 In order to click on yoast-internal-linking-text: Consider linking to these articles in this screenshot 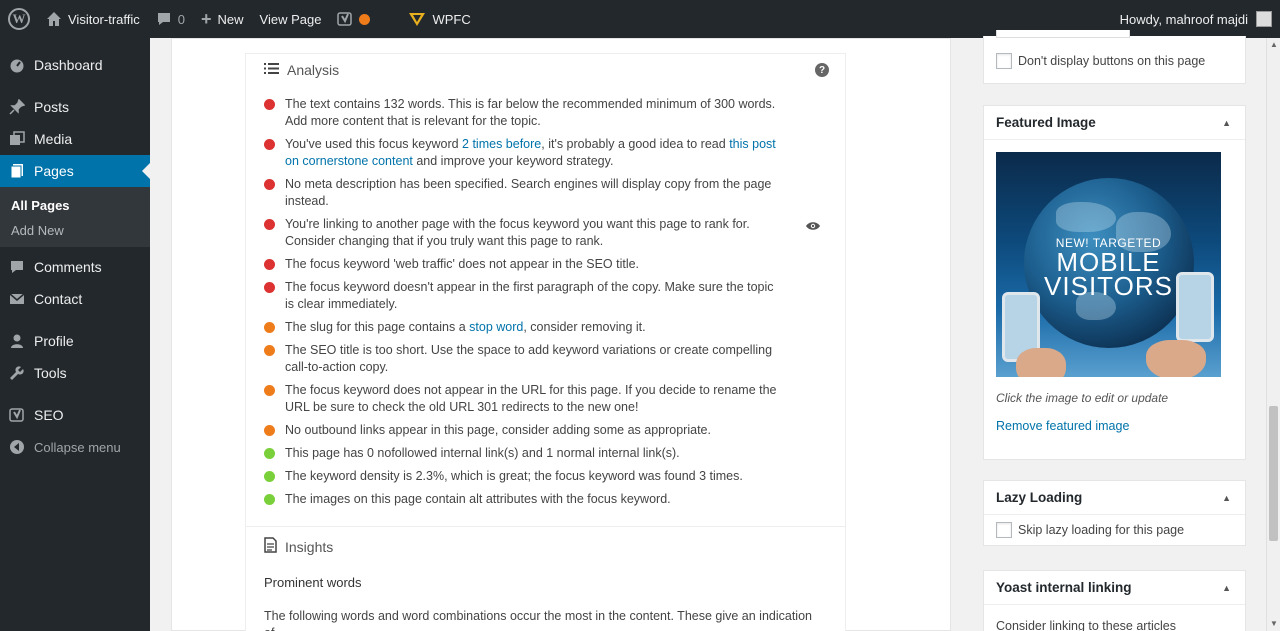, I will do `click(1086, 625)`.